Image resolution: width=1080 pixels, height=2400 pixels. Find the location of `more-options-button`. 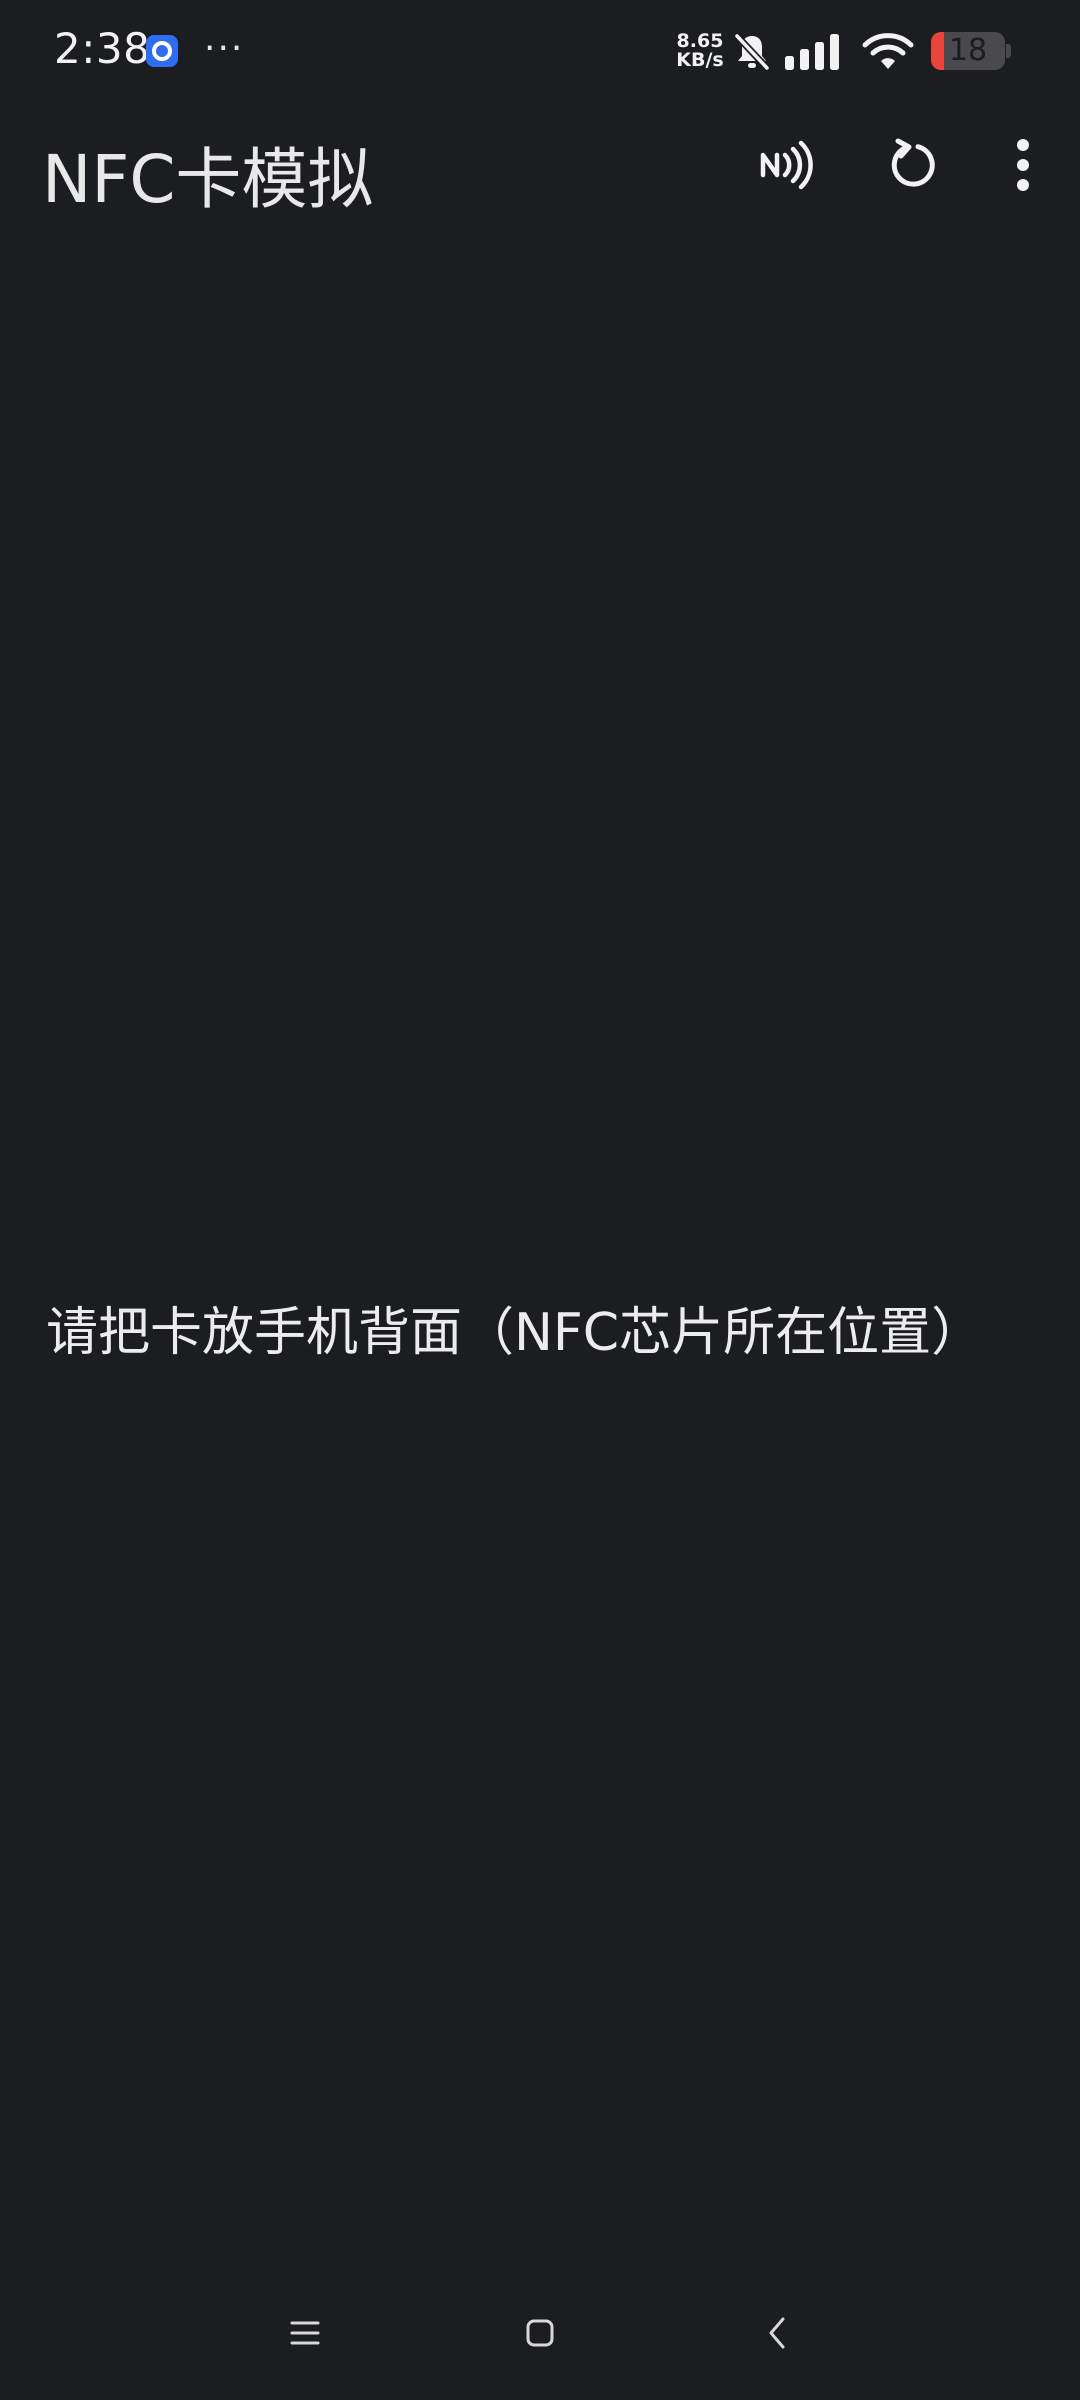

more-options-button is located at coordinates (1023, 167).